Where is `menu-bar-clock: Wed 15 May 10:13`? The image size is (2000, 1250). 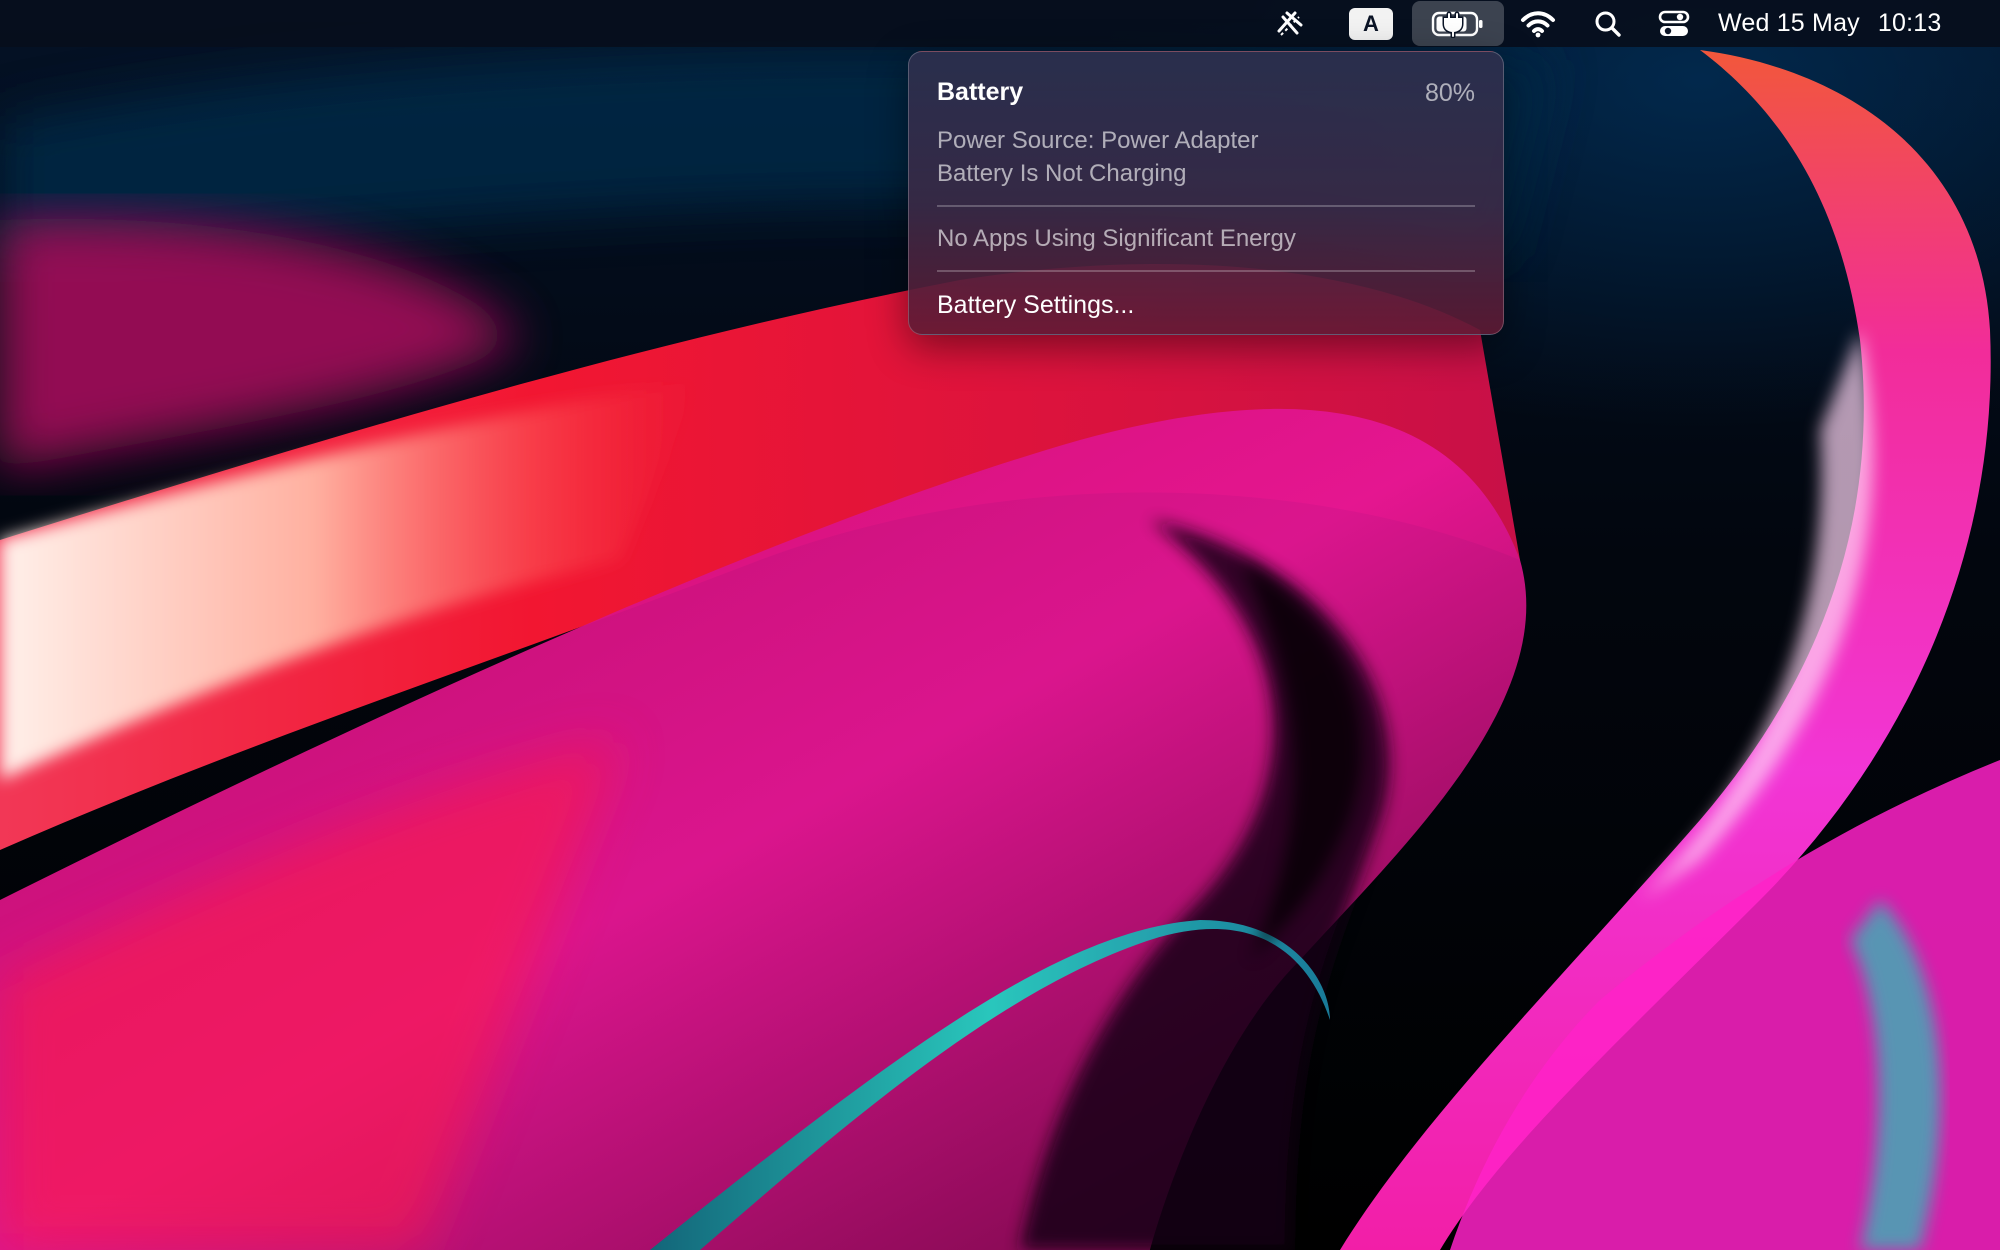 menu-bar-clock: Wed 15 May 10:13 is located at coordinates (1853, 23).